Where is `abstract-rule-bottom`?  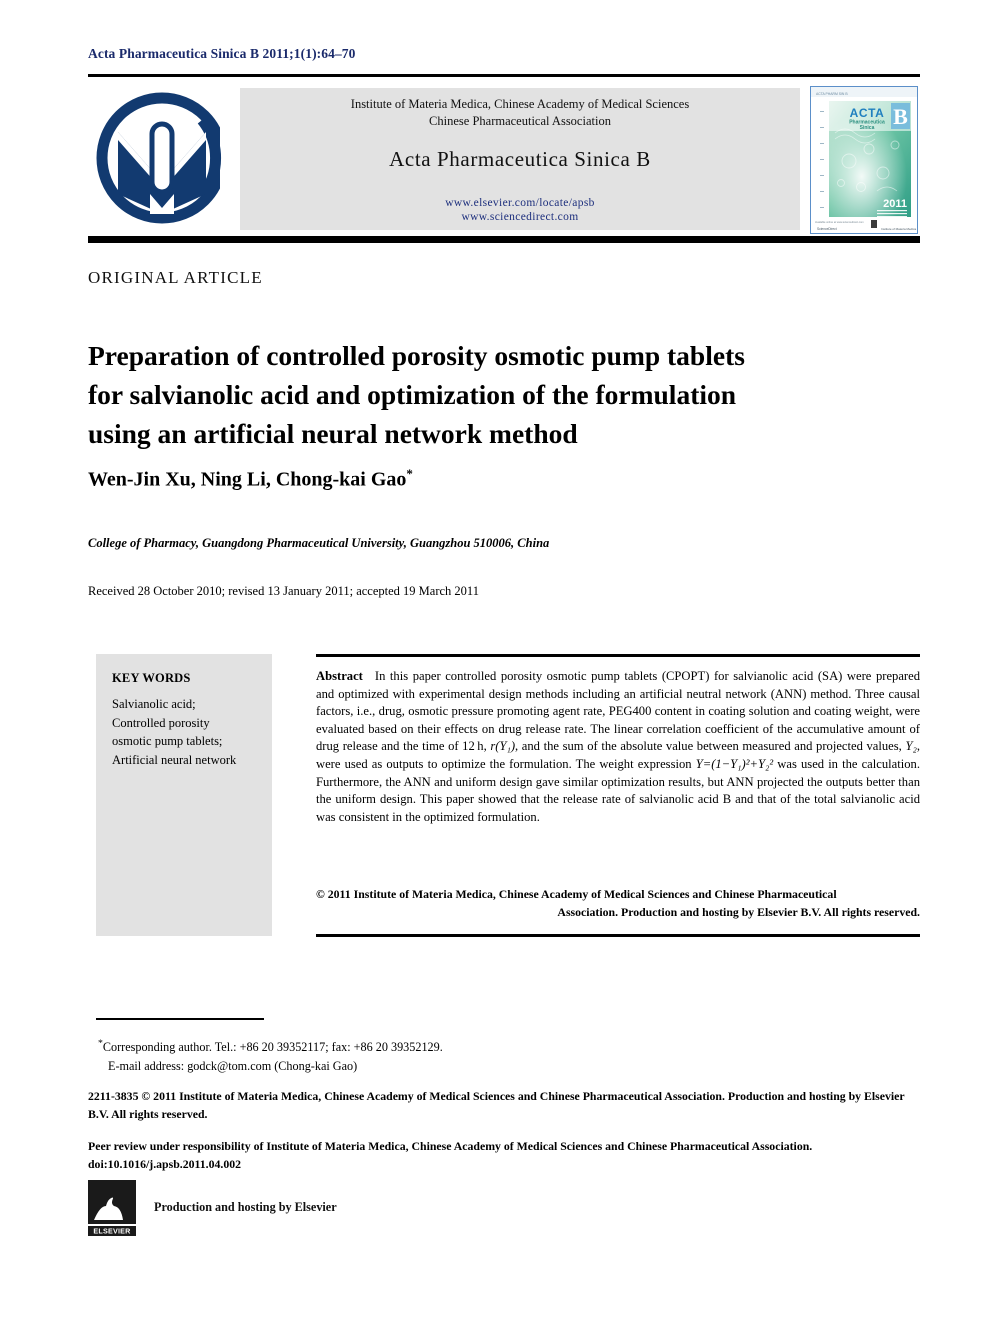 abstract-rule-bottom is located at coordinates (618, 935).